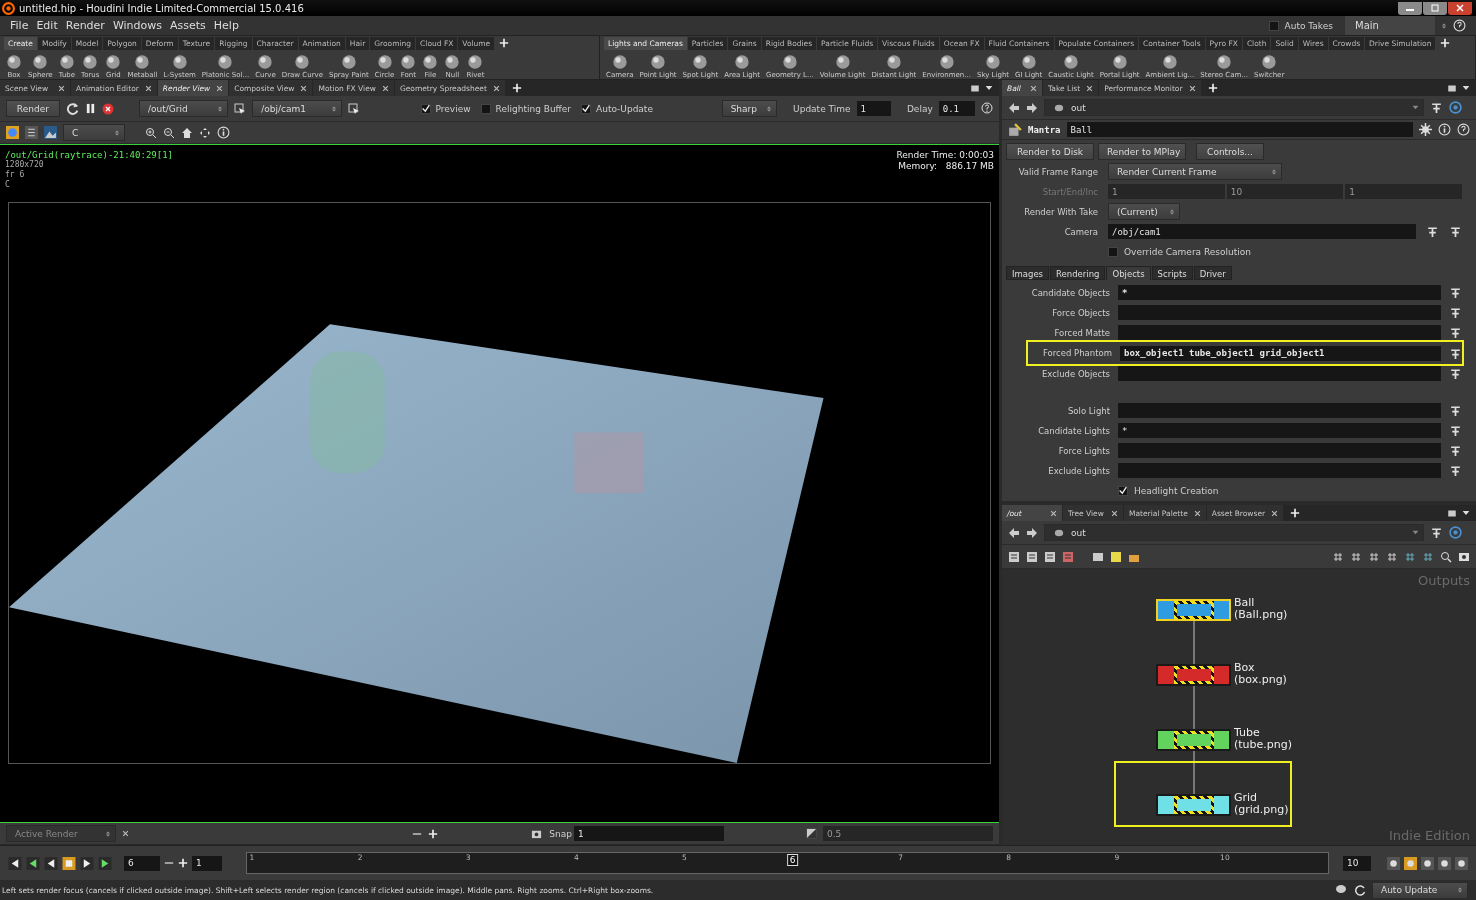 The image size is (1476, 900). What do you see at coordinates (187, 132) in the screenshot?
I see `home-icon` at bounding box center [187, 132].